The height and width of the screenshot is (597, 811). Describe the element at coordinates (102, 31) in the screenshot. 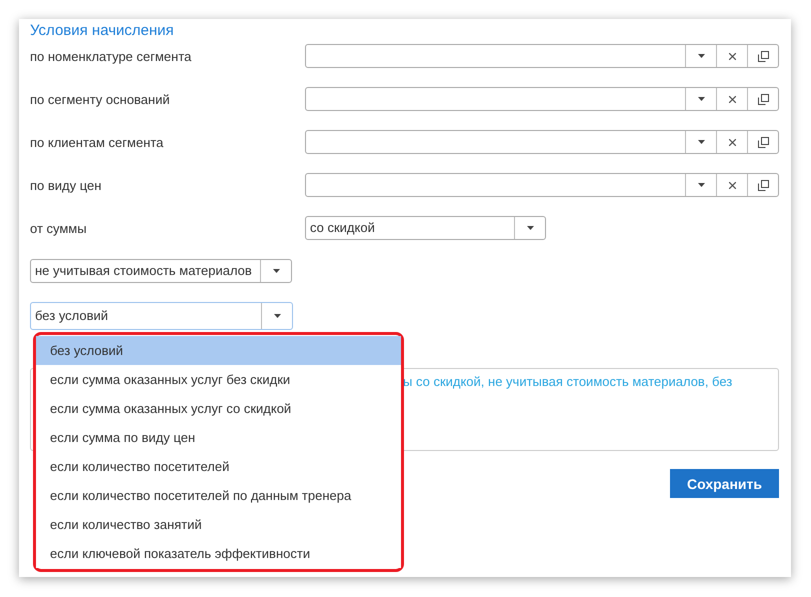

I see `section-title: Условия начисления` at that location.